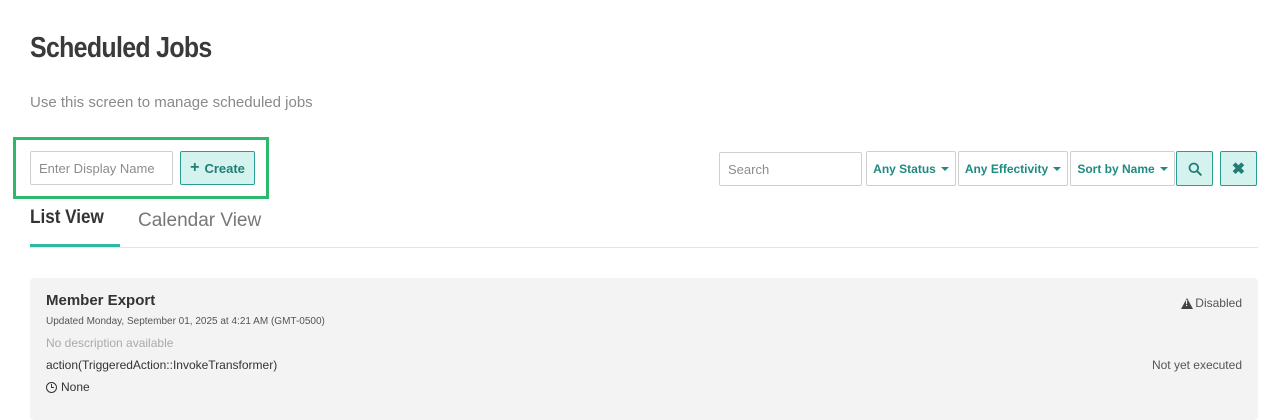 This screenshot has width=1267, height=420. I want to click on close-icon: ✖, so click(1238, 169).